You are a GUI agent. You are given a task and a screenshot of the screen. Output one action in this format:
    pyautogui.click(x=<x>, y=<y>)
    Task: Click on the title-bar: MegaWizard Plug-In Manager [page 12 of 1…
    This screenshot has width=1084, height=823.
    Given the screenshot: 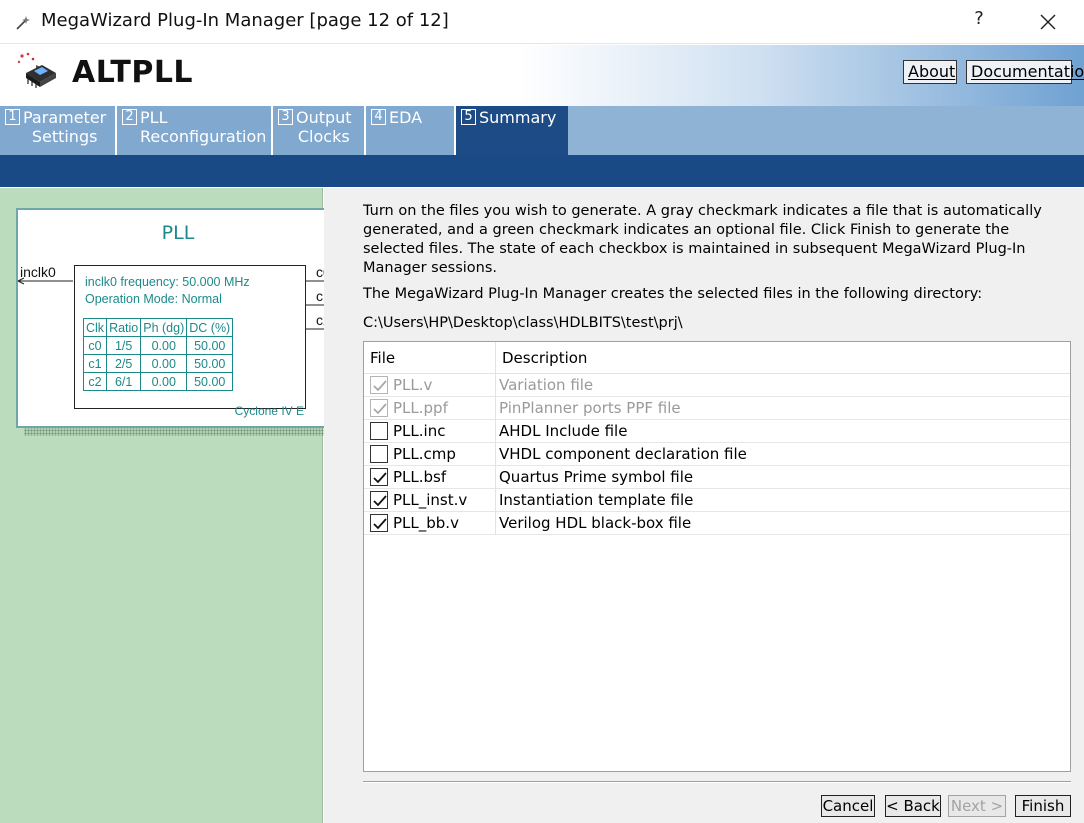 What is the action you would take?
    pyautogui.click(x=542, y=22)
    